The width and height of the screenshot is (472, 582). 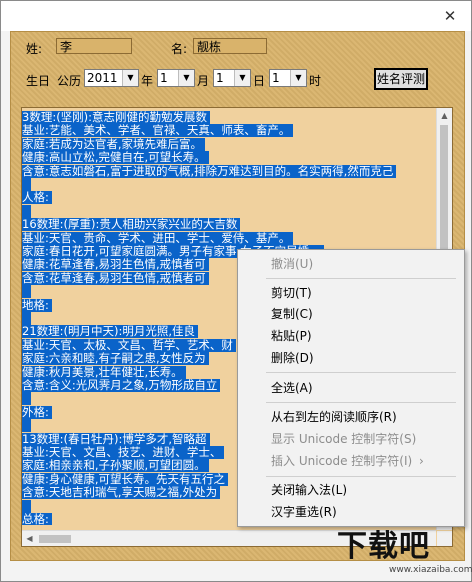 What do you see at coordinates (444, 115) in the screenshot?
I see `scroll-up-icon: ▲` at bounding box center [444, 115].